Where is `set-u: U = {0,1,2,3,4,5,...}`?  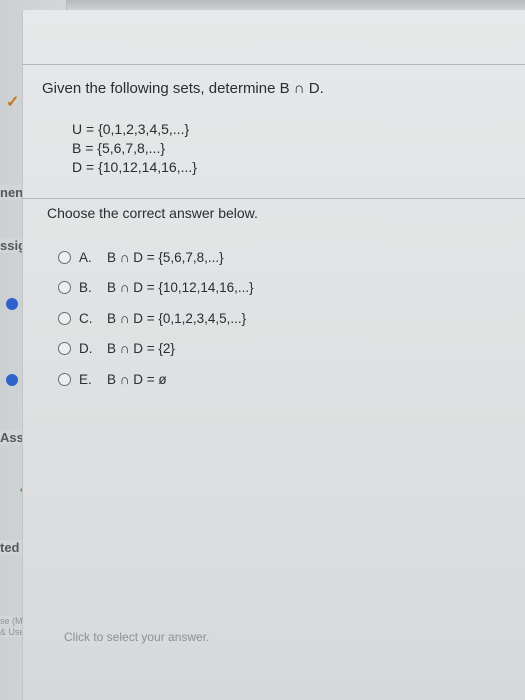 set-u: U = {0,1,2,3,4,5,...} is located at coordinates (131, 129).